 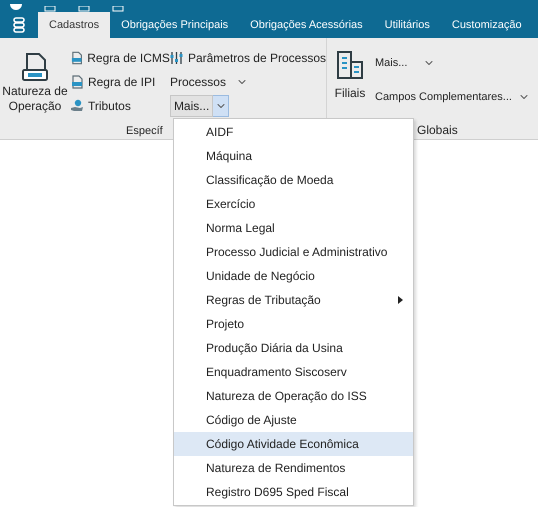 I want to click on menu-item: Produção Diária da Usina, so click(x=293, y=348).